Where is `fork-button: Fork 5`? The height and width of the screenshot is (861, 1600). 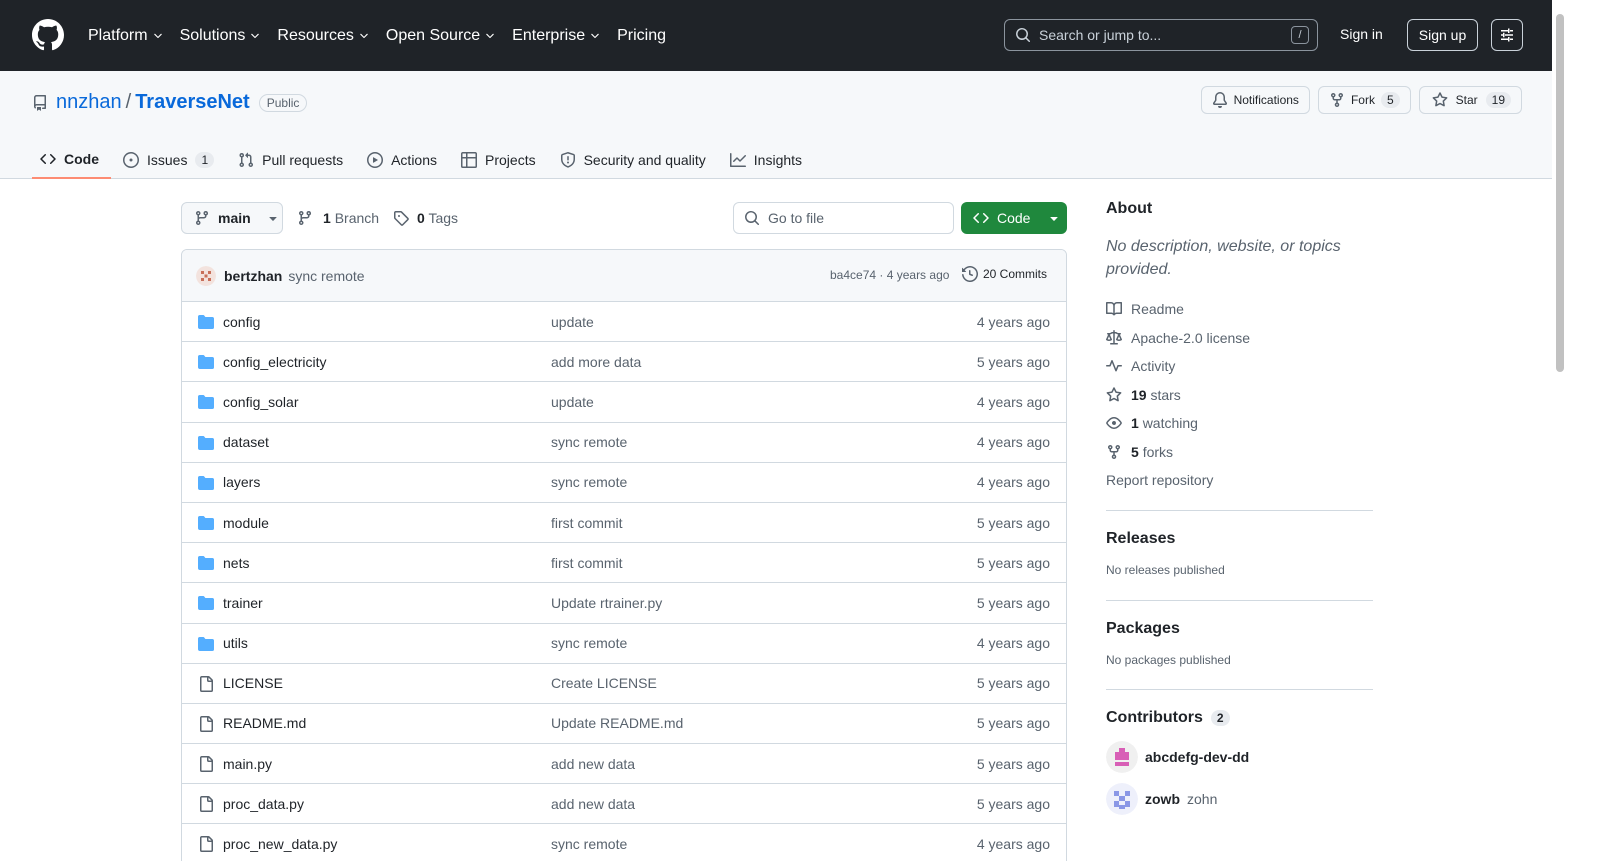 fork-button: Fork 5 is located at coordinates (1364, 100).